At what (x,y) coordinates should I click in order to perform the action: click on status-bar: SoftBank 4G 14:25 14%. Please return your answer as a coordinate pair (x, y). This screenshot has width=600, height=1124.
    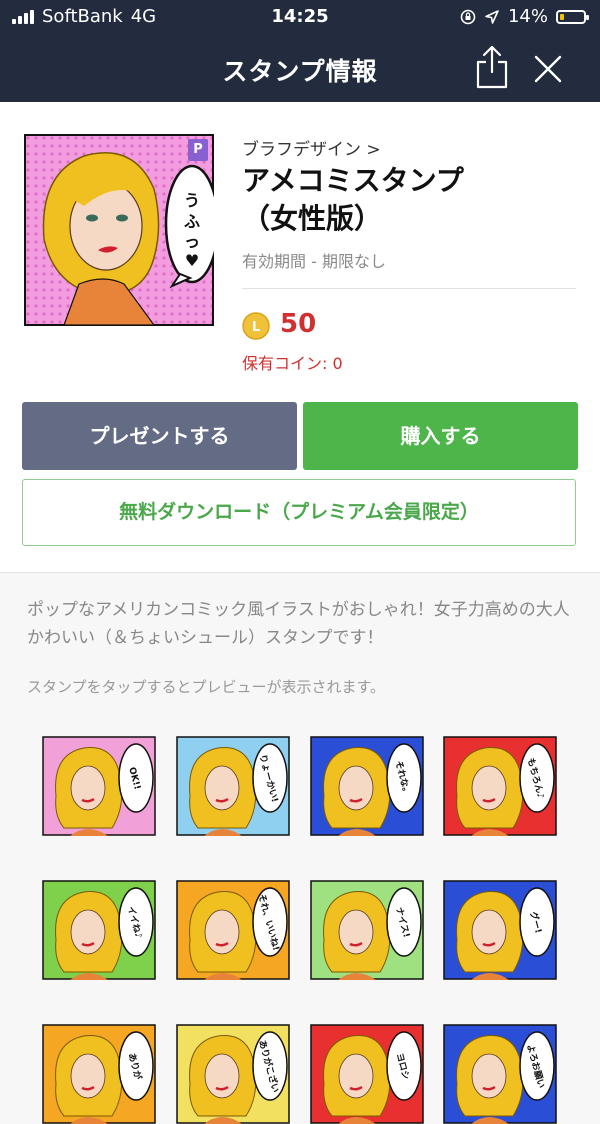
    Looking at the image, I should click on (300, 17).